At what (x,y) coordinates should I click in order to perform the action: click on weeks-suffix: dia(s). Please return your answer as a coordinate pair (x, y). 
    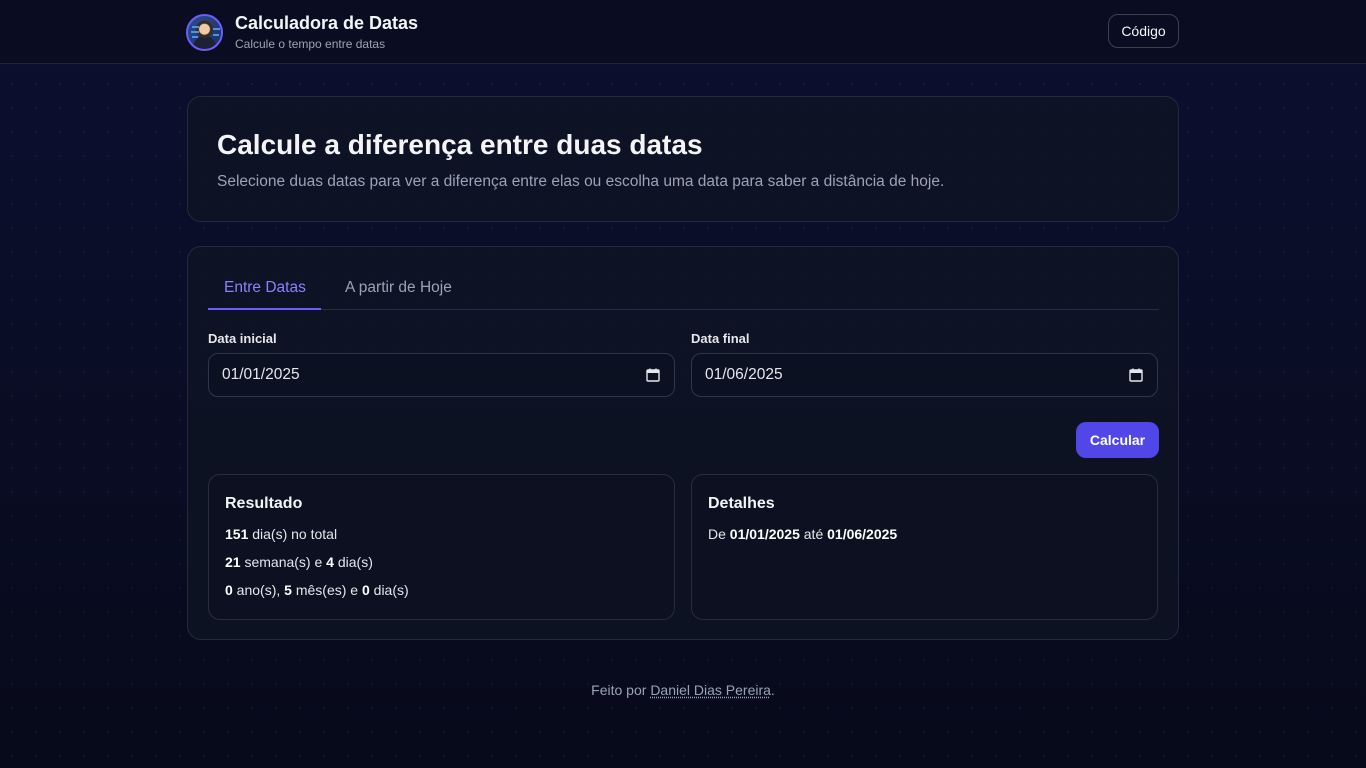
    Looking at the image, I should click on (353, 562).